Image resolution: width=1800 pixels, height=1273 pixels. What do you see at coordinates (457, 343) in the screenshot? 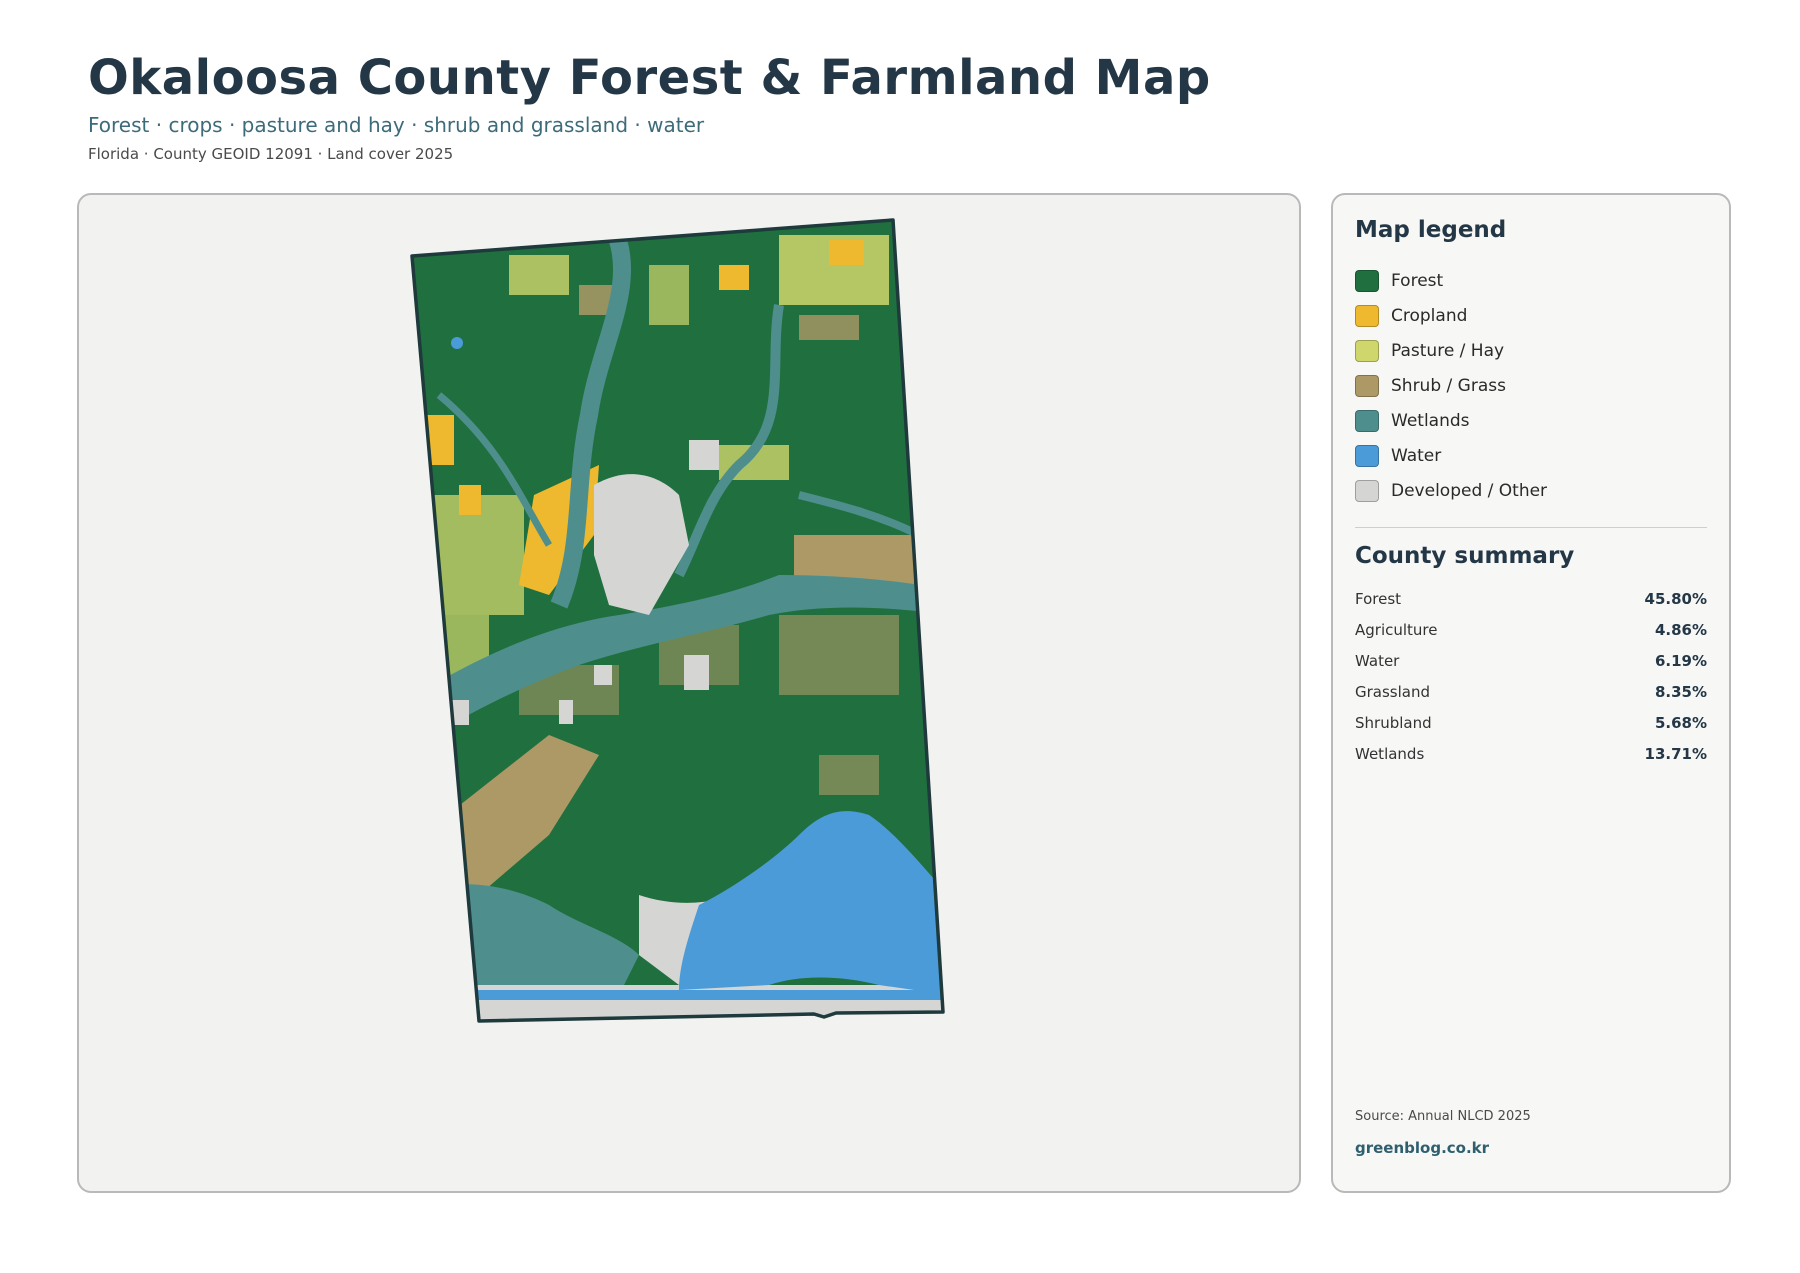
I see `water-pond` at bounding box center [457, 343].